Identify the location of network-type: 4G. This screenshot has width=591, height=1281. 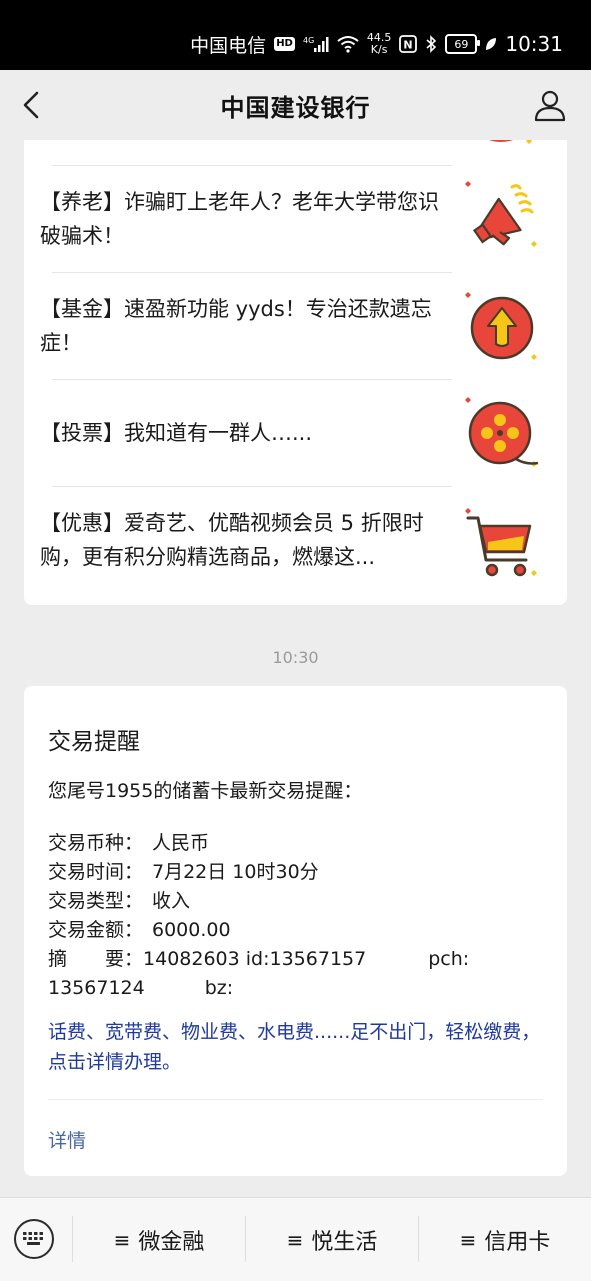
(308, 40).